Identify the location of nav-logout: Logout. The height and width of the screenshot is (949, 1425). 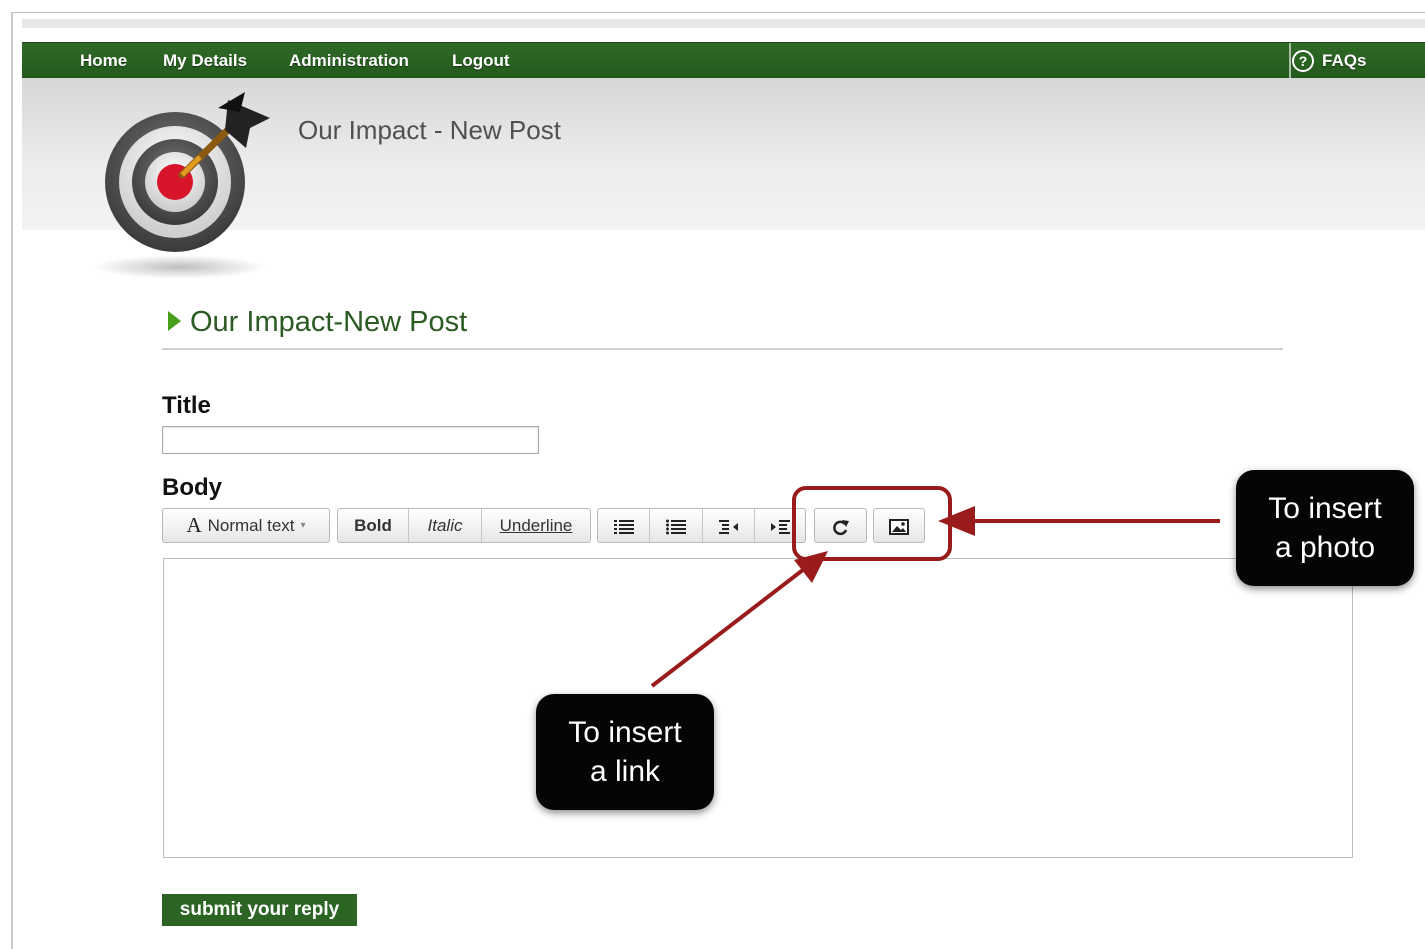
(481, 60).